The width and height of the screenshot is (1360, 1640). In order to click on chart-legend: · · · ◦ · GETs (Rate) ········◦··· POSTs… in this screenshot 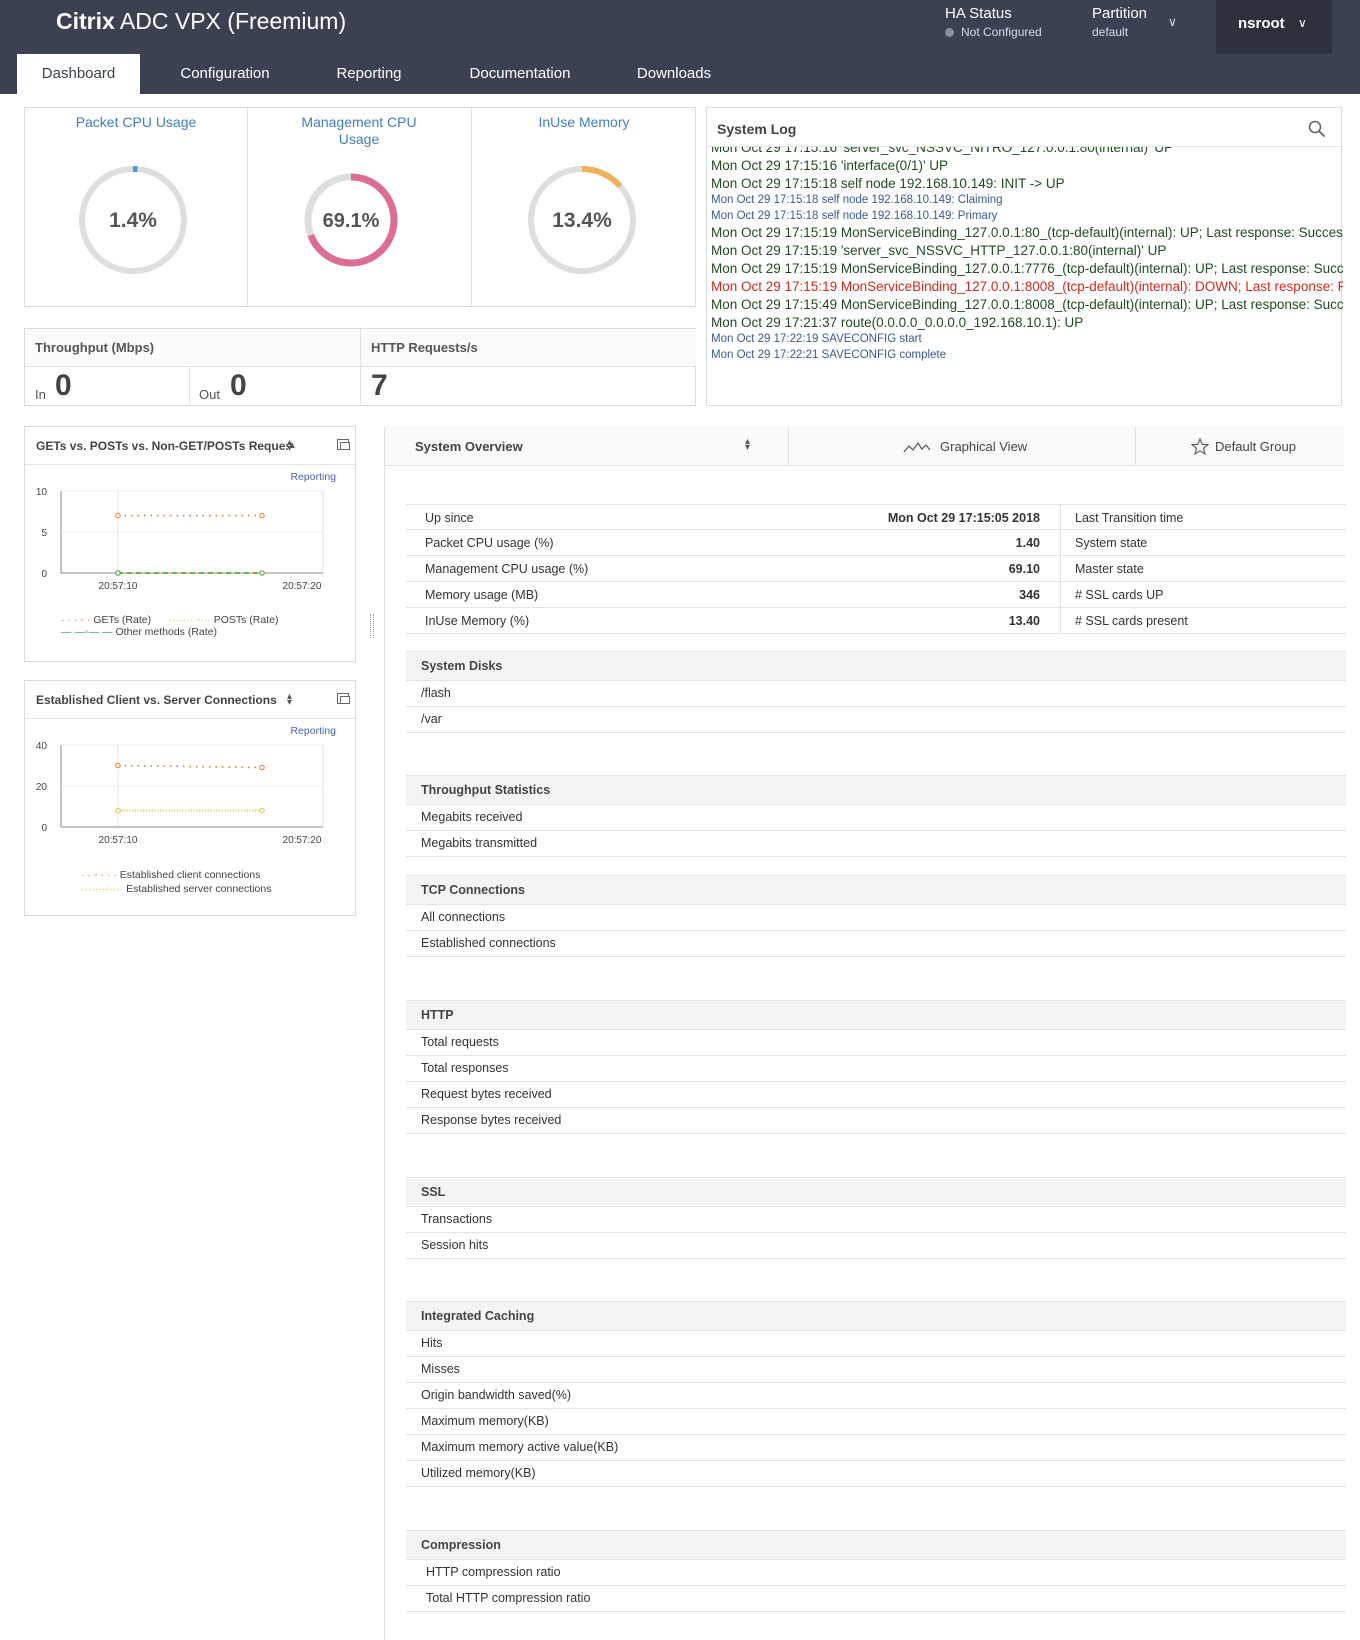, I will do `click(169, 626)`.